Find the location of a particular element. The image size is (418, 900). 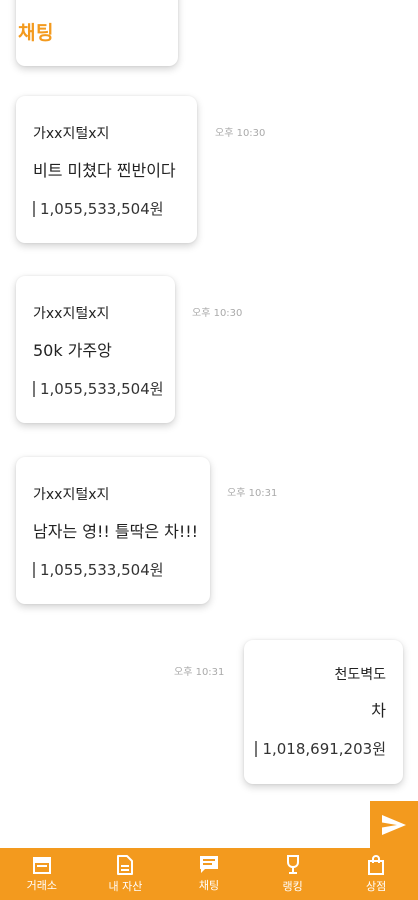

tab-label: 거래소 is located at coordinates (41, 885).